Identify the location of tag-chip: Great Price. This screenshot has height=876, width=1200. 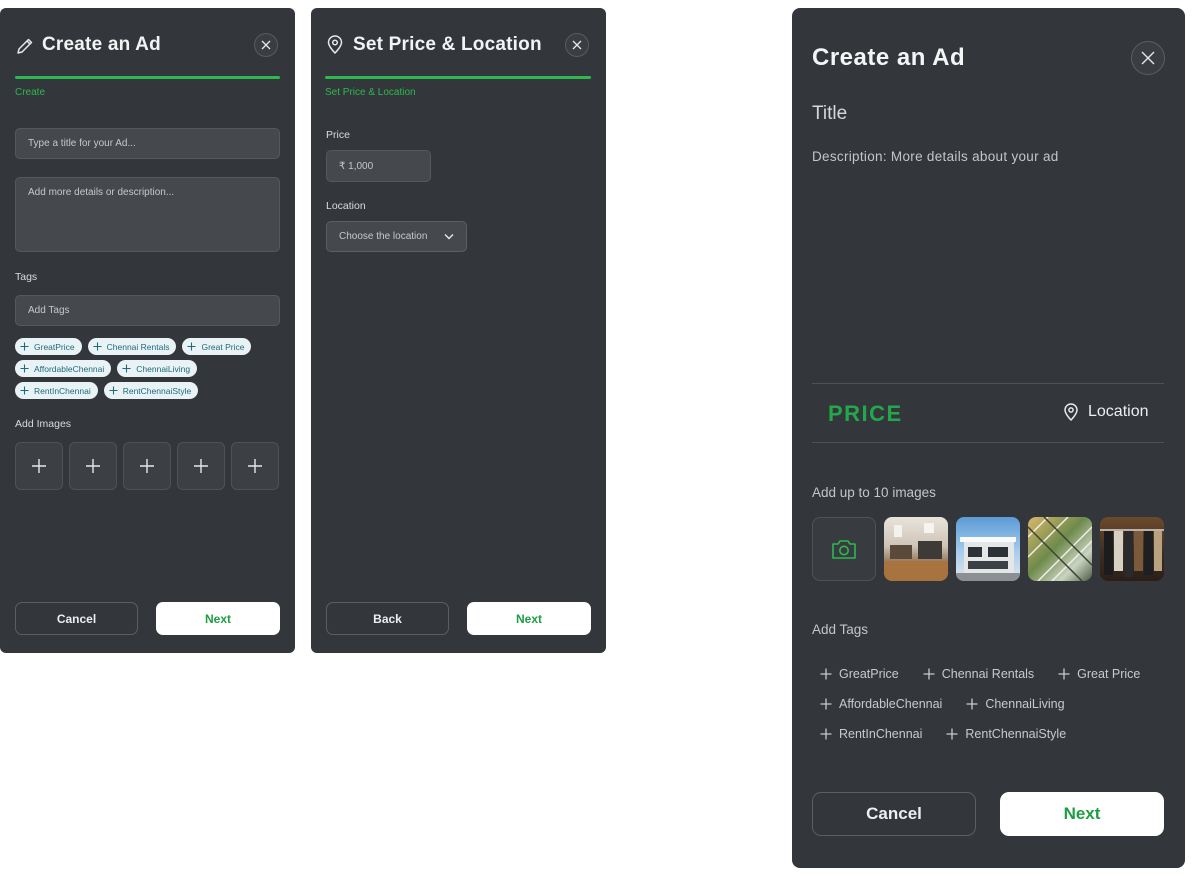
(217, 346).